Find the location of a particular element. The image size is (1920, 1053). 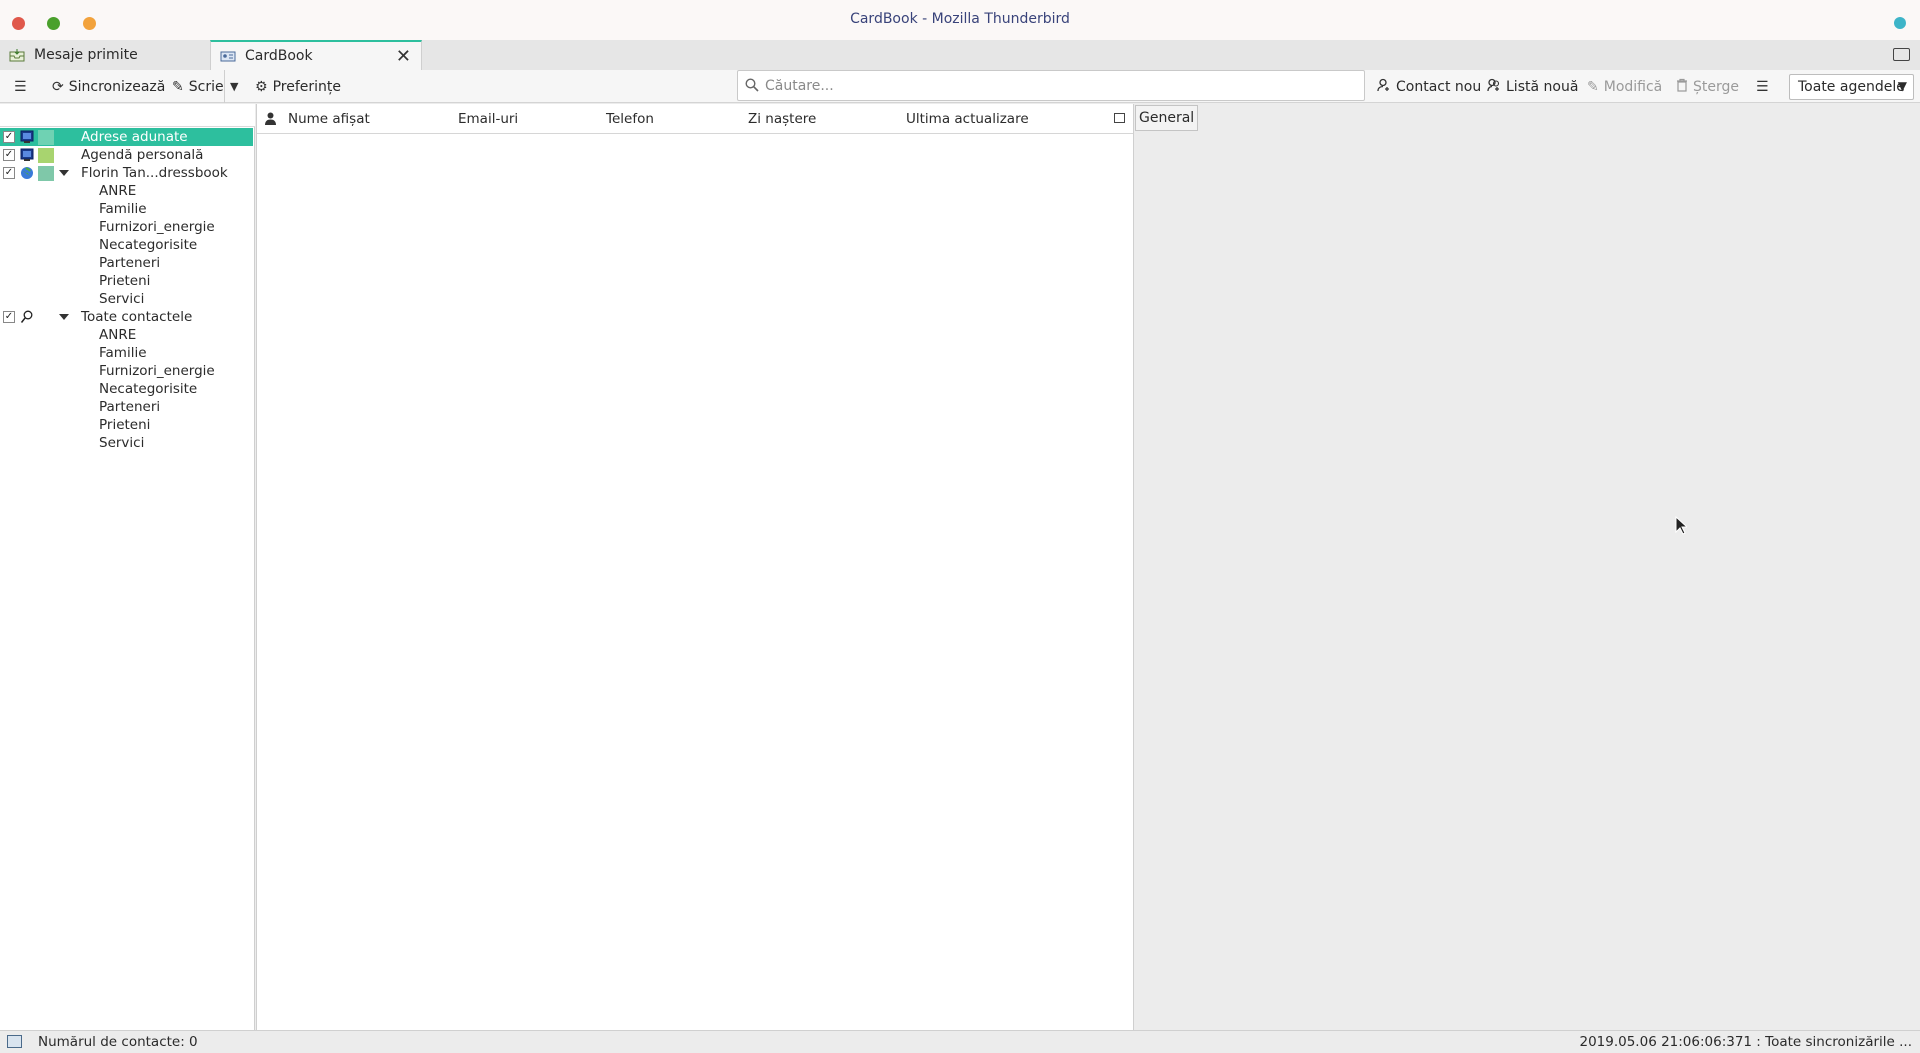

title-bar: CardBook - Mozilla Thunderbird is located at coordinates (960, 20).